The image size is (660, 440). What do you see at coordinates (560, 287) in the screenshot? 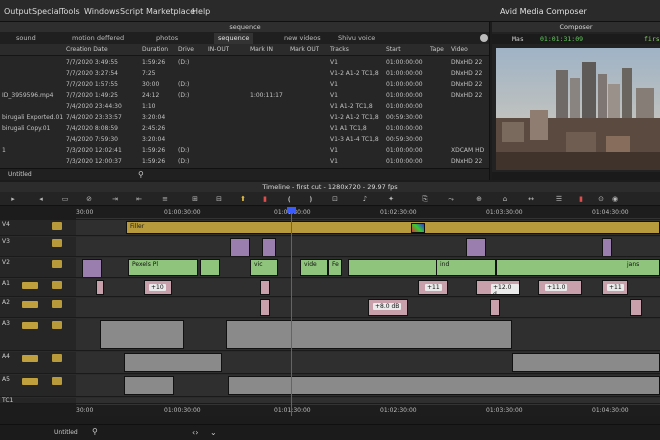
I see `audio-clip: +11.0` at bounding box center [560, 287].